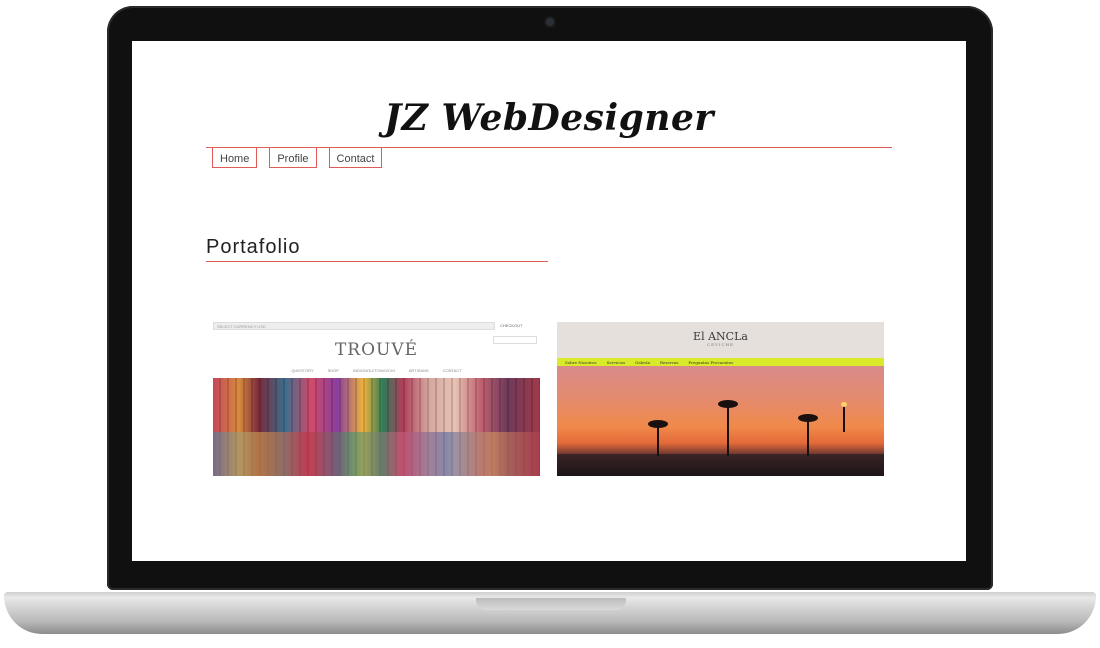 This screenshot has height=648, width=1100. I want to click on trouve-menu-item: ARTISANS, so click(418, 370).